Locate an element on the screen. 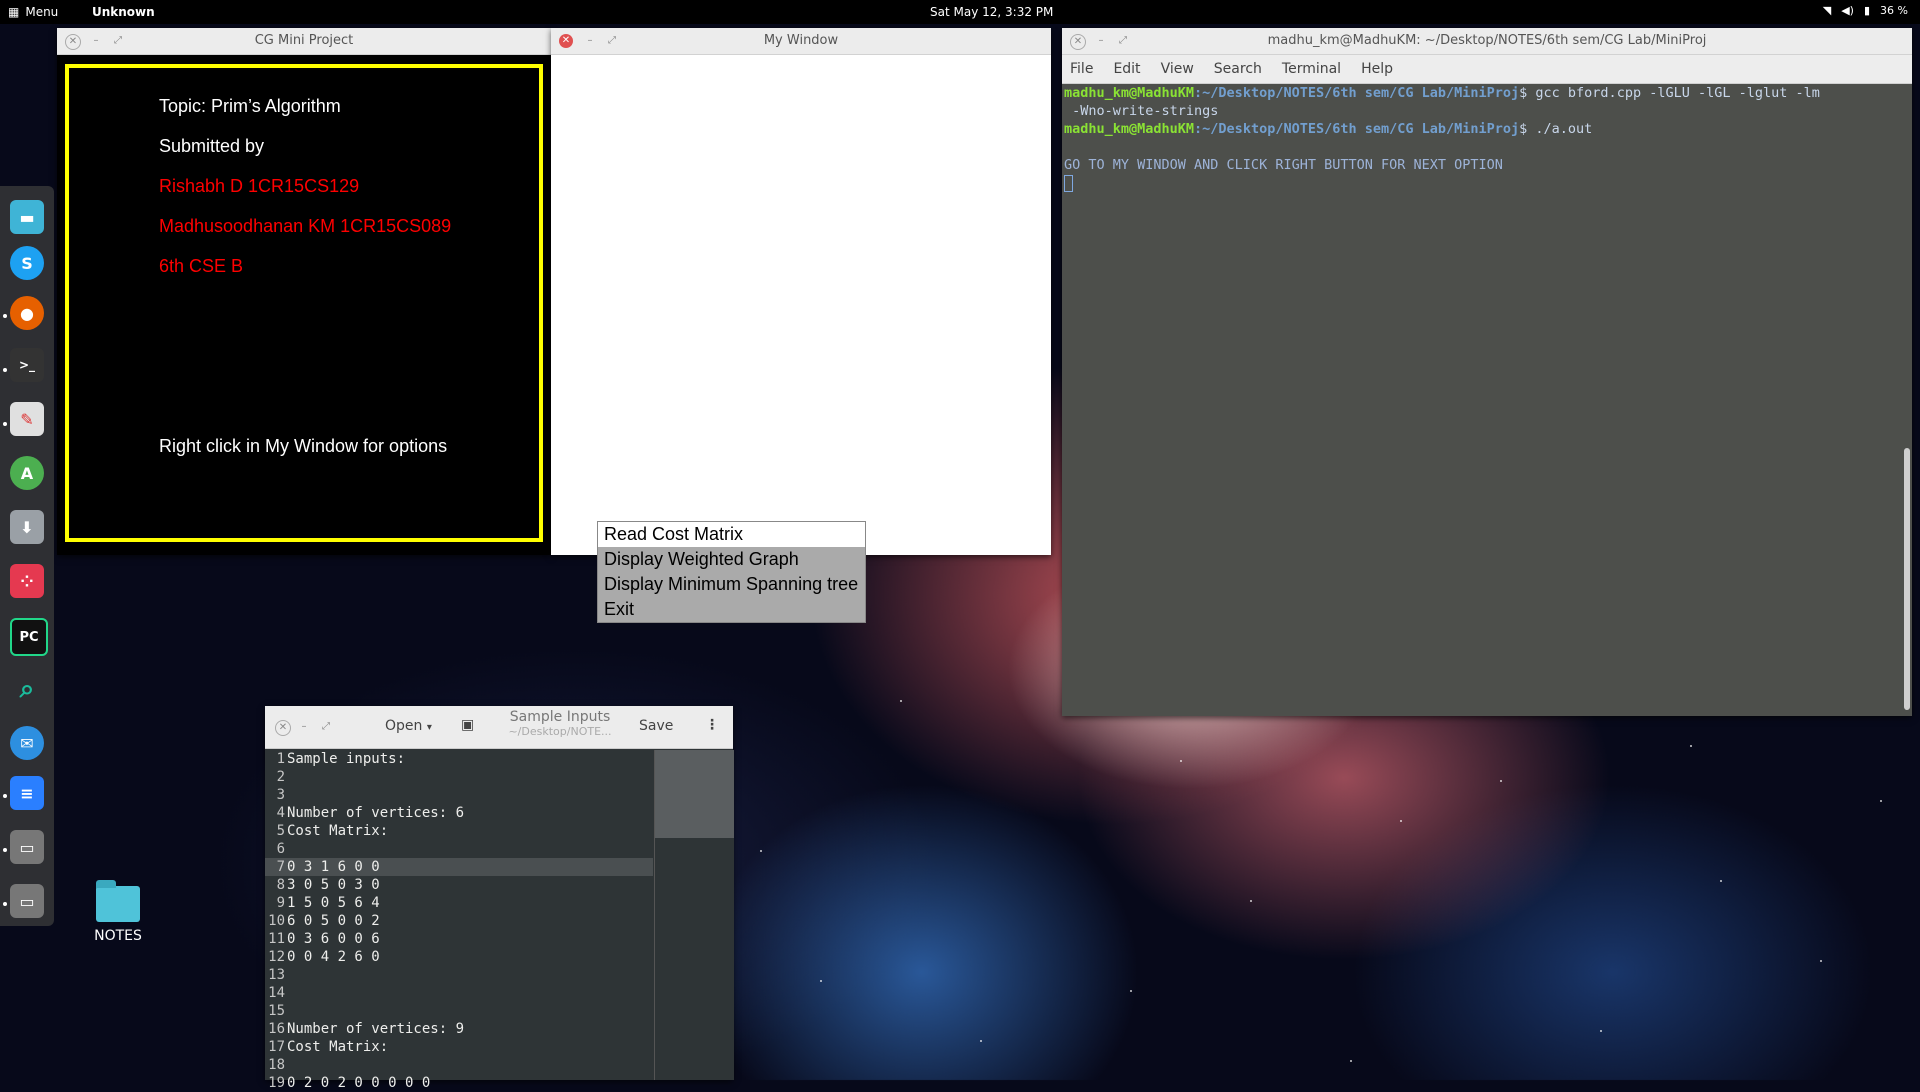 The width and height of the screenshot is (1920, 1092). editor-line: 17 Cost Matrix: is located at coordinates (459, 1047).